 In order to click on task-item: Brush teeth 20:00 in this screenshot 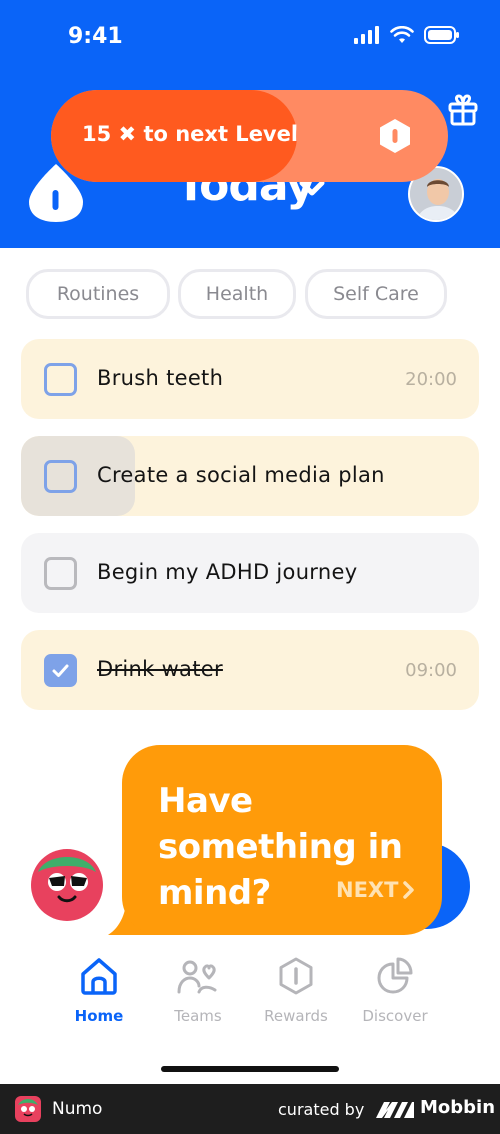, I will do `click(250, 379)`.